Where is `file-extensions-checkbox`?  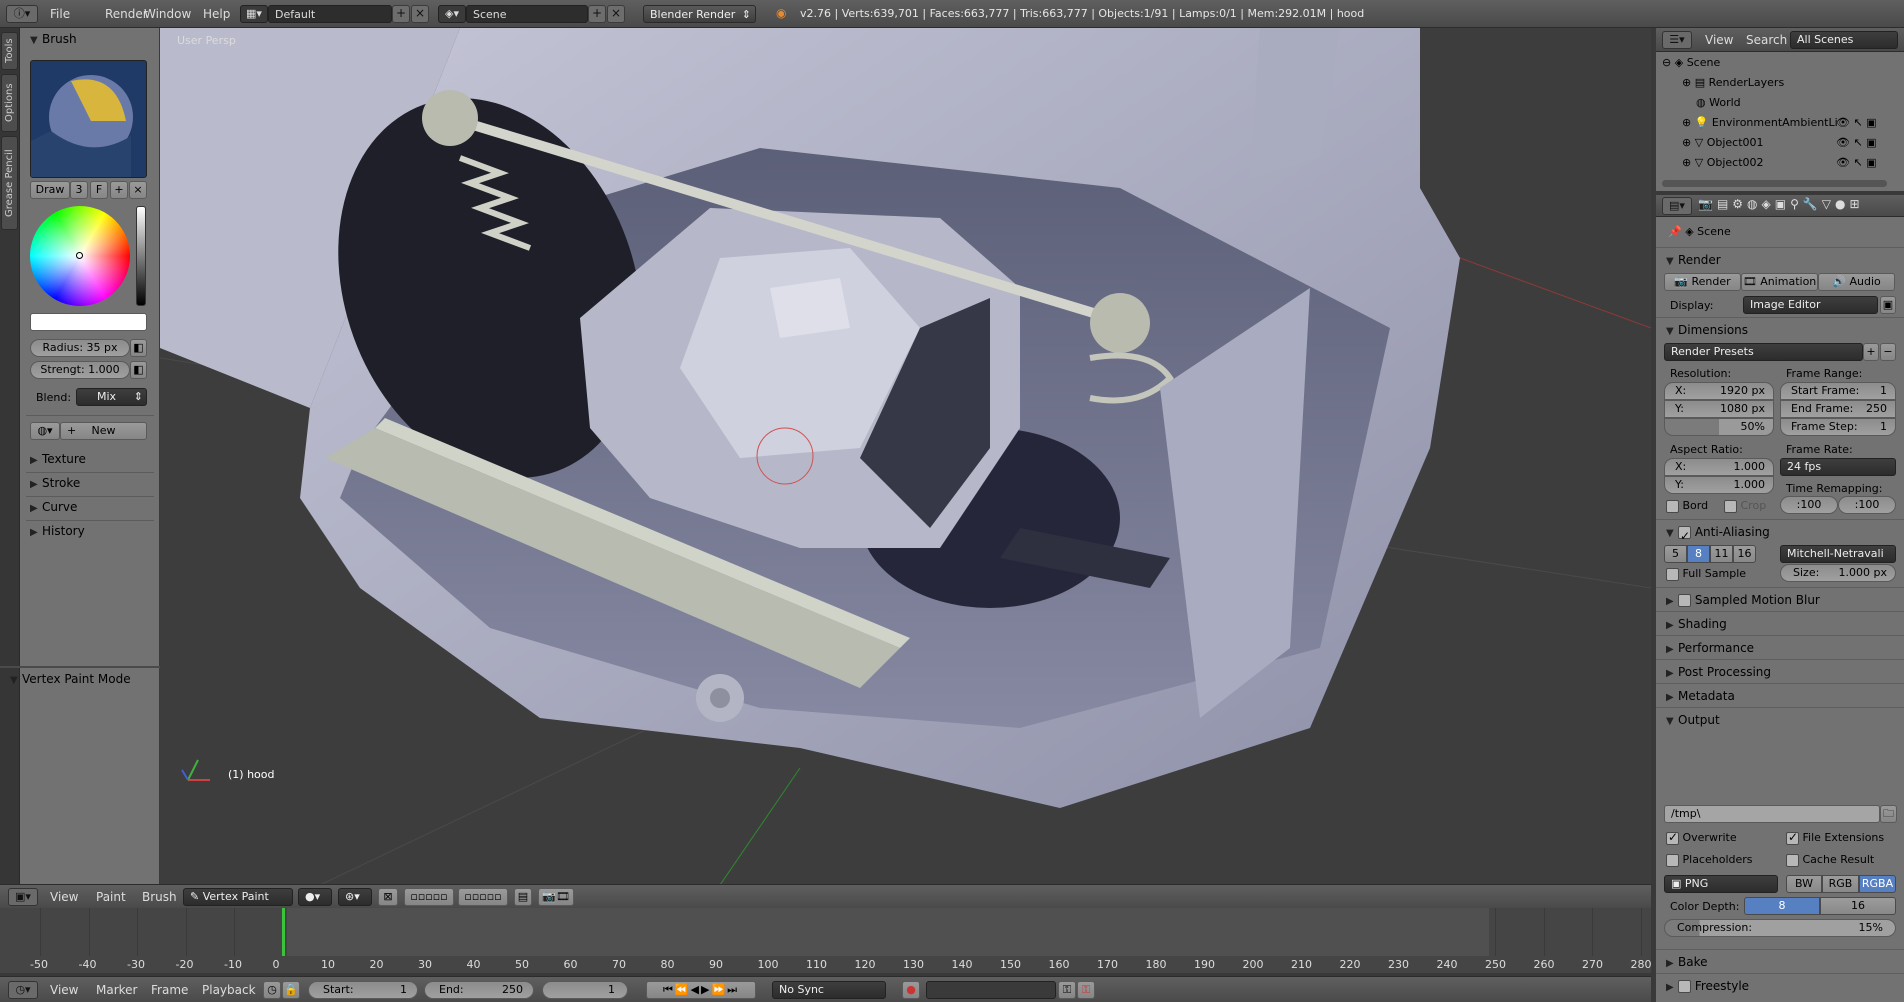 file-extensions-checkbox is located at coordinates (1792, 837).